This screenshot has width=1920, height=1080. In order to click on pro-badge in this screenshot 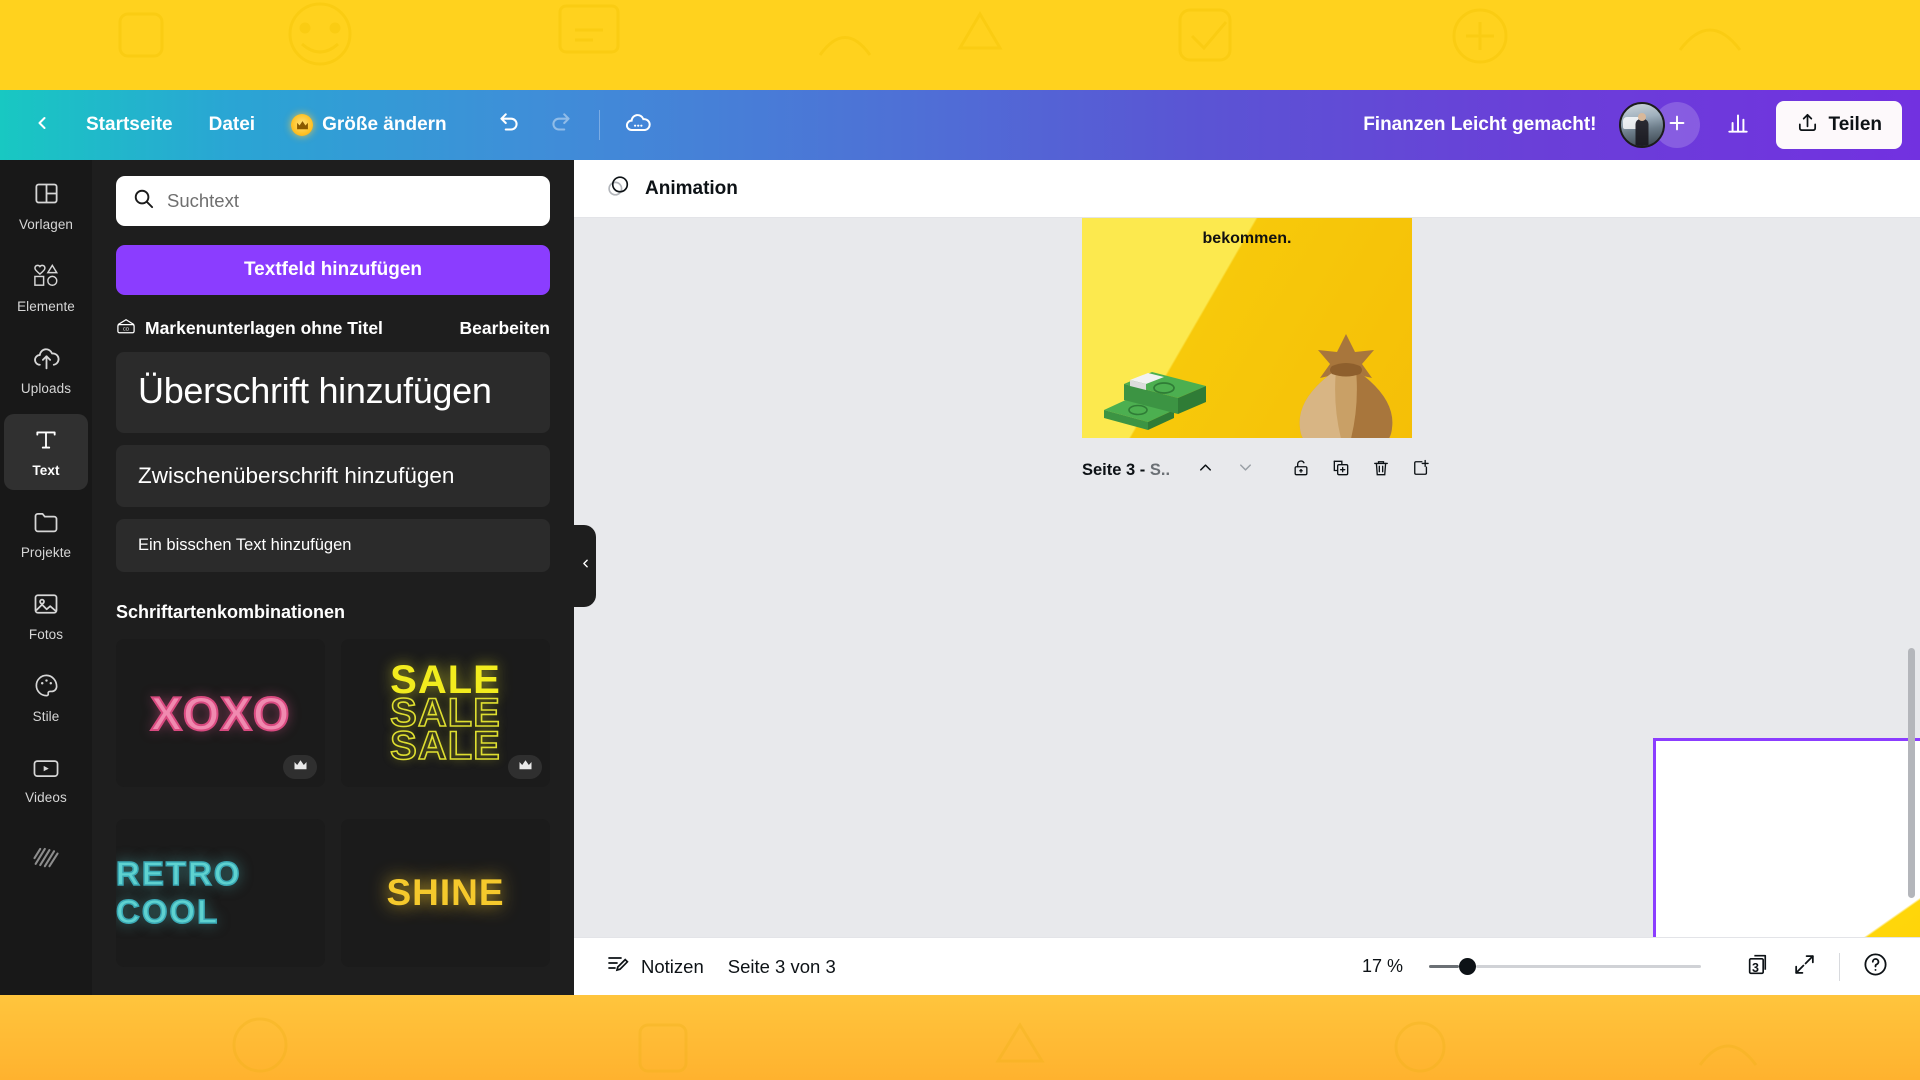, I will do `click(525, 767)`.